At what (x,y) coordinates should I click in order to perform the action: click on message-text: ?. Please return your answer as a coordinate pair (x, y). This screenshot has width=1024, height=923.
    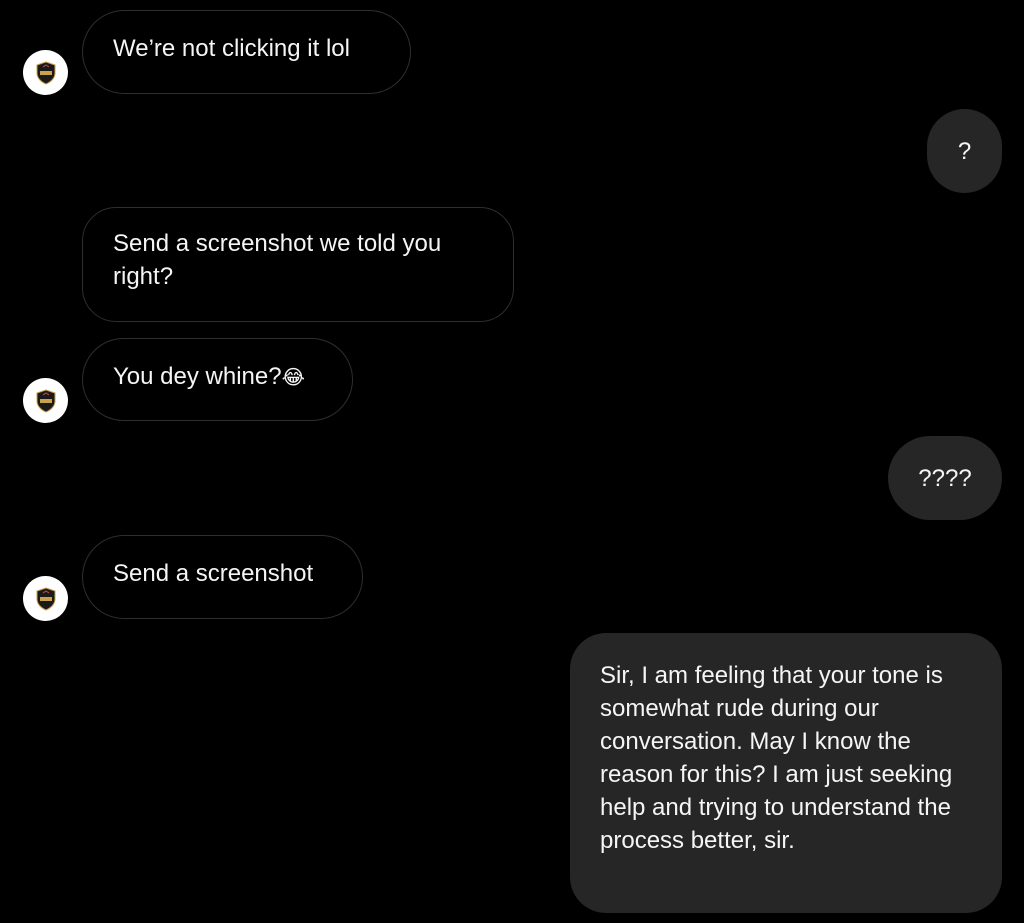
    Looking at the image, I should click on (964, 151).